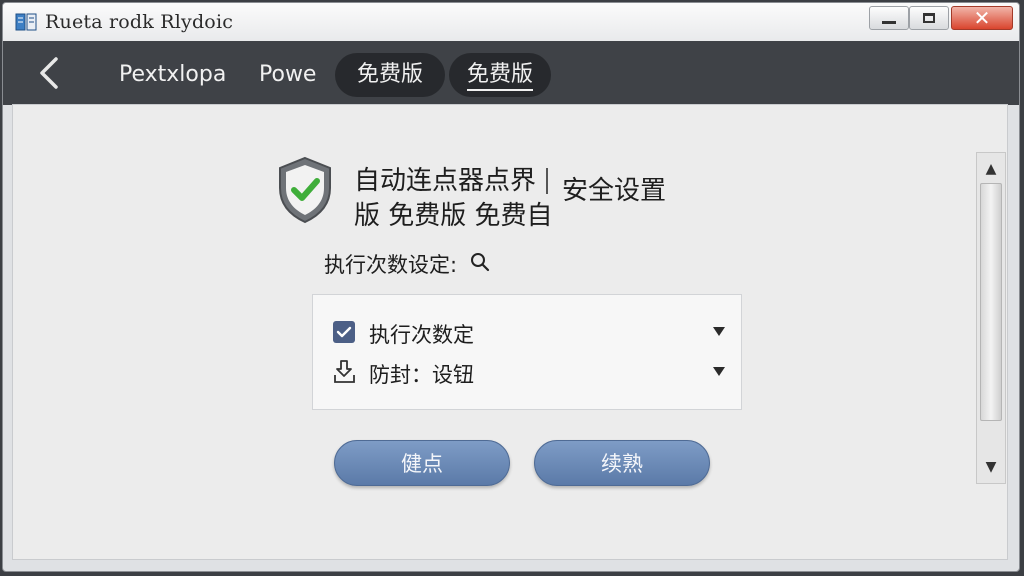 The height and width of the screenshot is (576, 1024). Describe the element at coordinates (390, 75) in the screenshot. I see `tab-free-version: 免费版` at that location.